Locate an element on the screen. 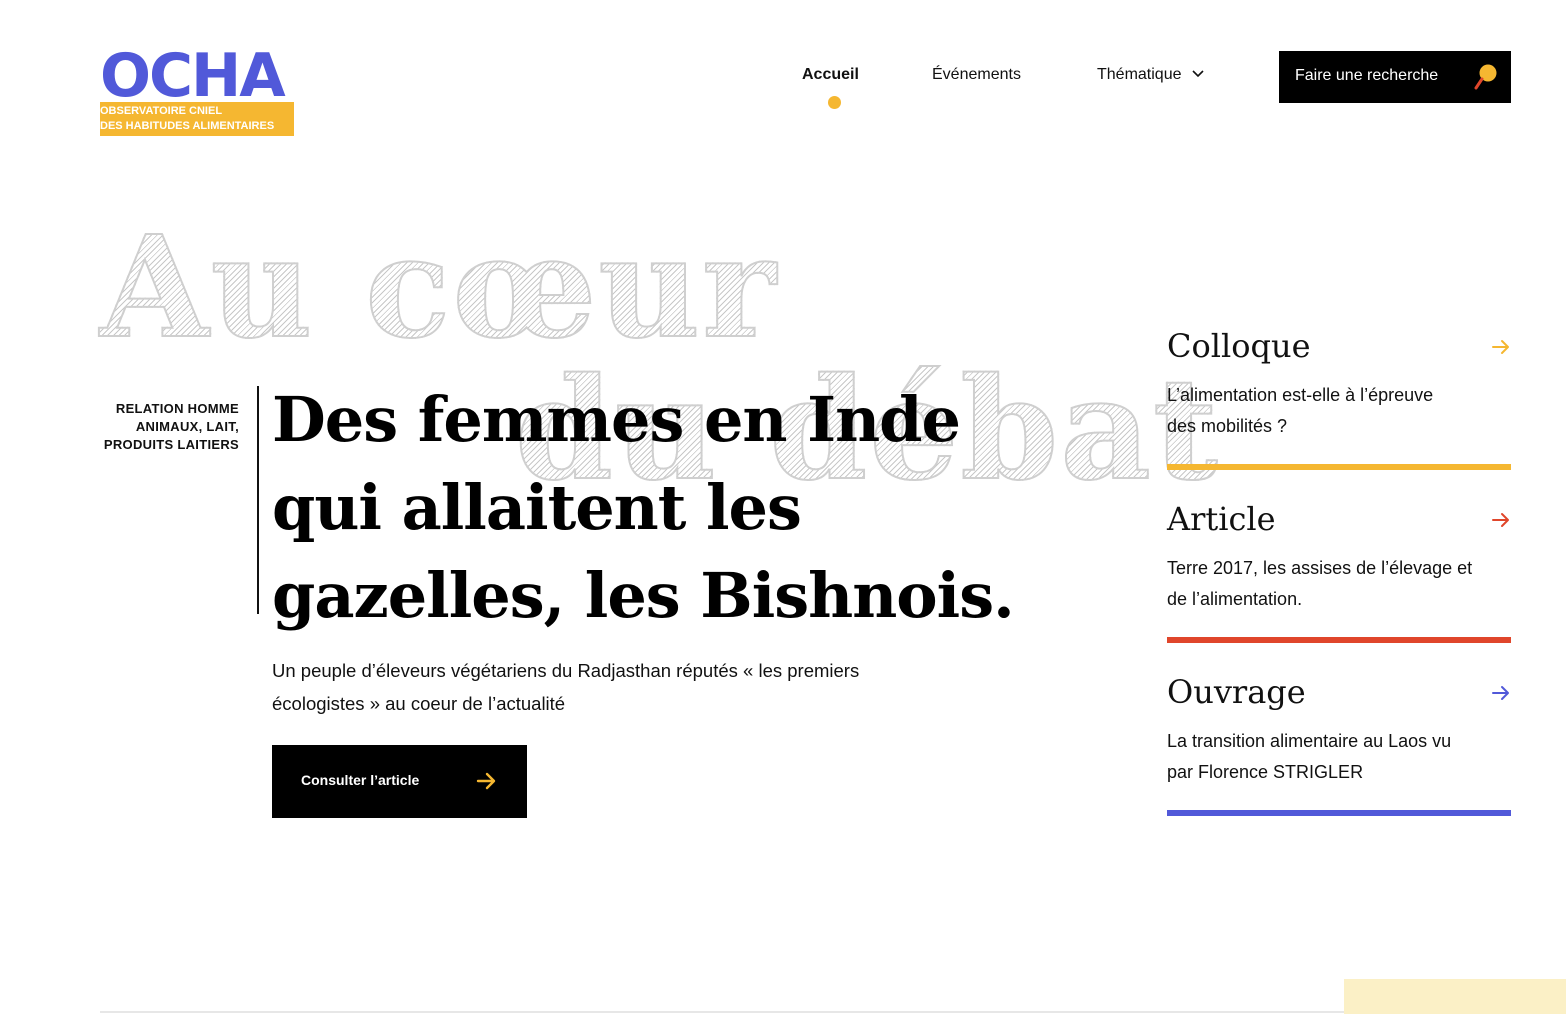 This screenshot has width=1566, height=1014. card-title: Colloque is located at coordinates (1239, 346).